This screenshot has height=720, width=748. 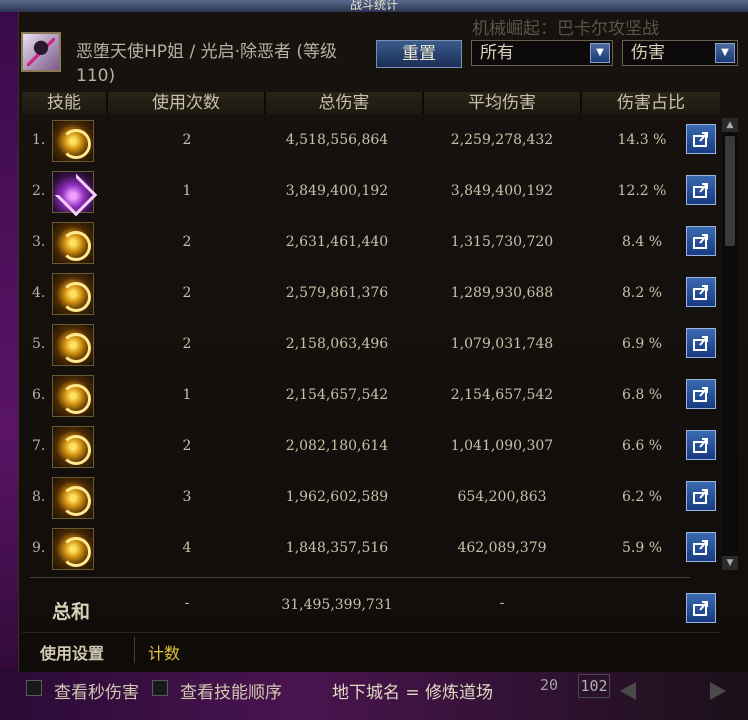 What do you see at coordinates (73, 345) in the screenshot?
I see `skill-golden-rays-icon` at bounding box center [73, 345].